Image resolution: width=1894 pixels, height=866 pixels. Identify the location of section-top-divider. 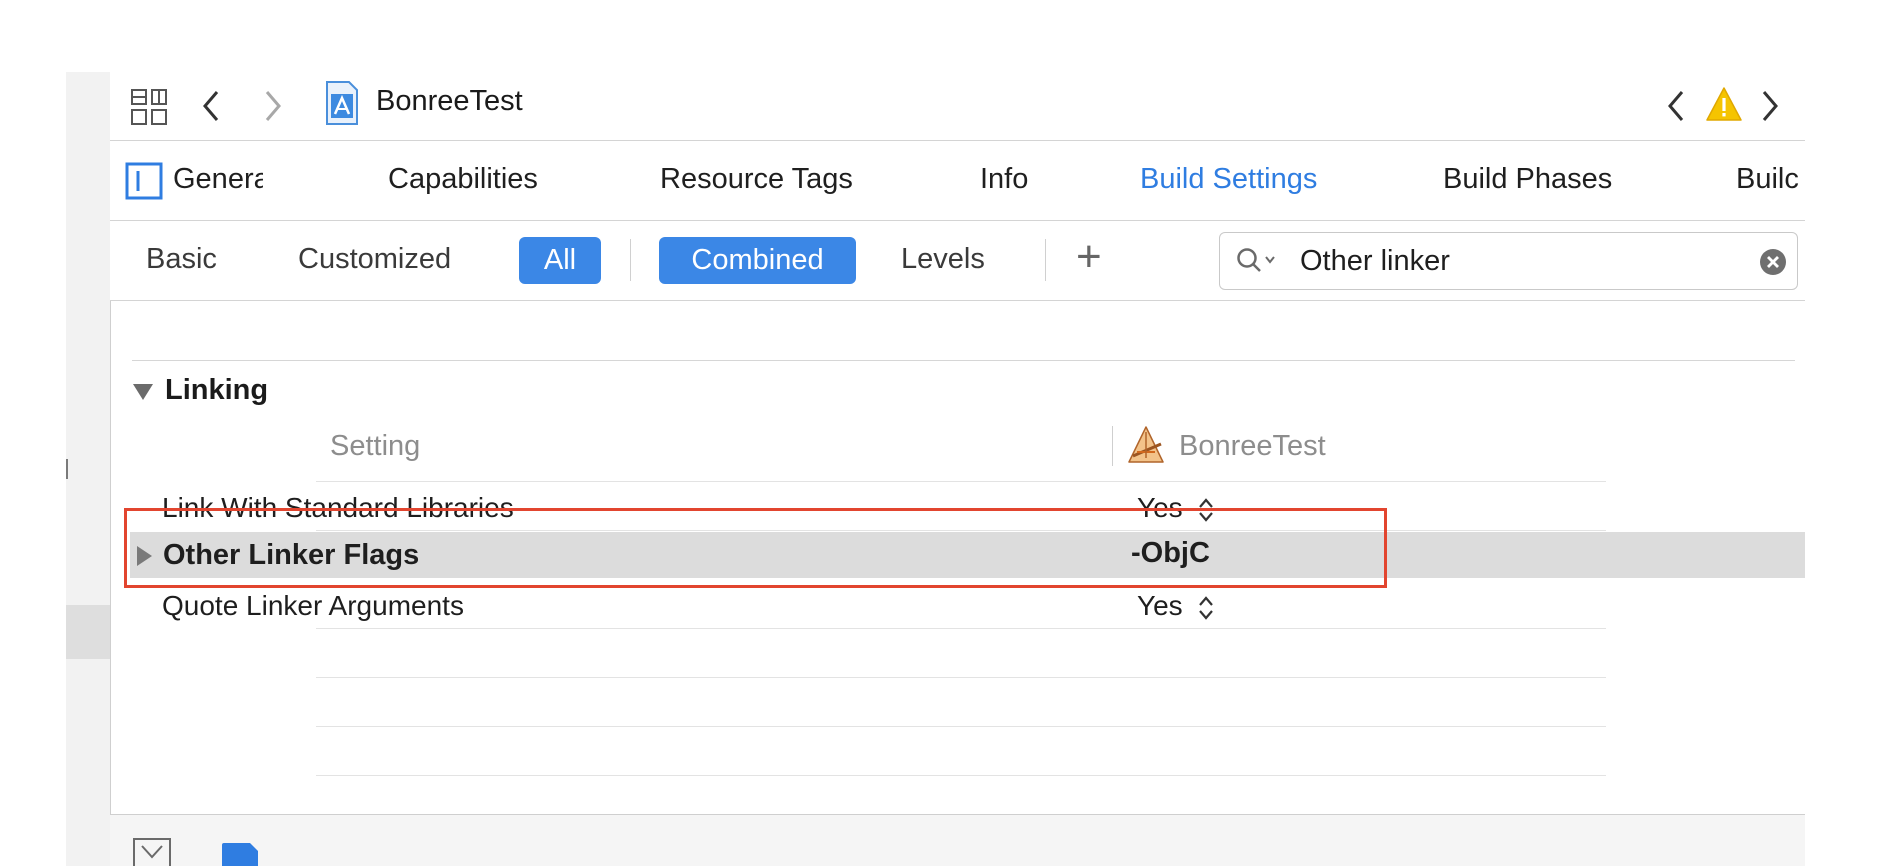
(963, 360).